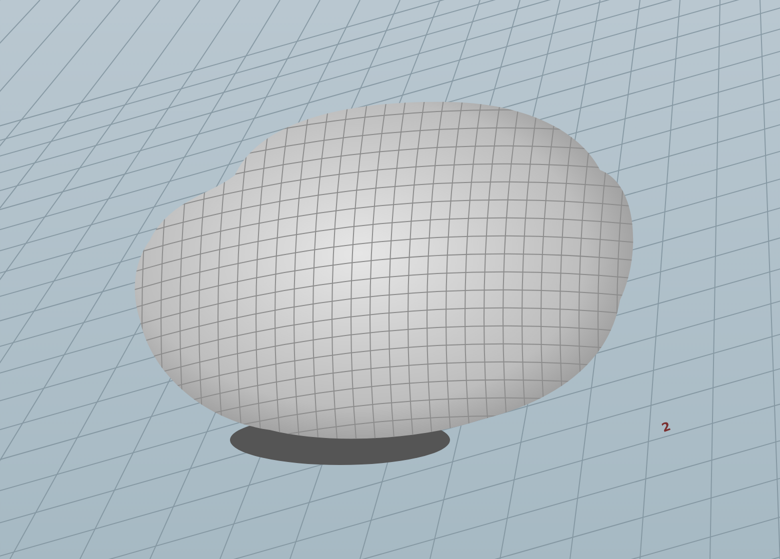 The image size is (780, 559). Describe the element at coordinates (666, 427) in the screenshot. I see `grid-label: 2` at that location.